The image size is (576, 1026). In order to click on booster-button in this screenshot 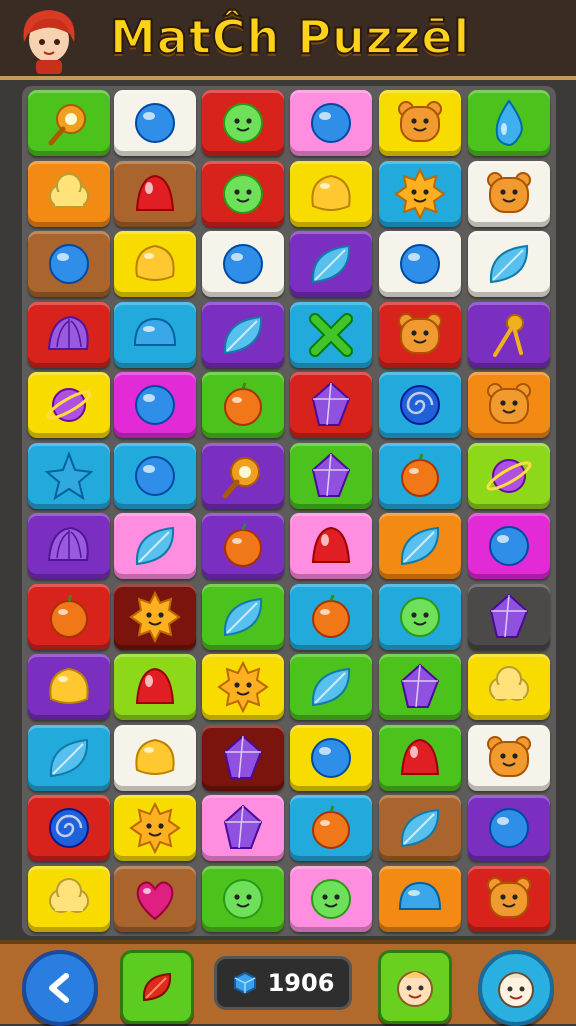, I will do `click(157, 987)`.